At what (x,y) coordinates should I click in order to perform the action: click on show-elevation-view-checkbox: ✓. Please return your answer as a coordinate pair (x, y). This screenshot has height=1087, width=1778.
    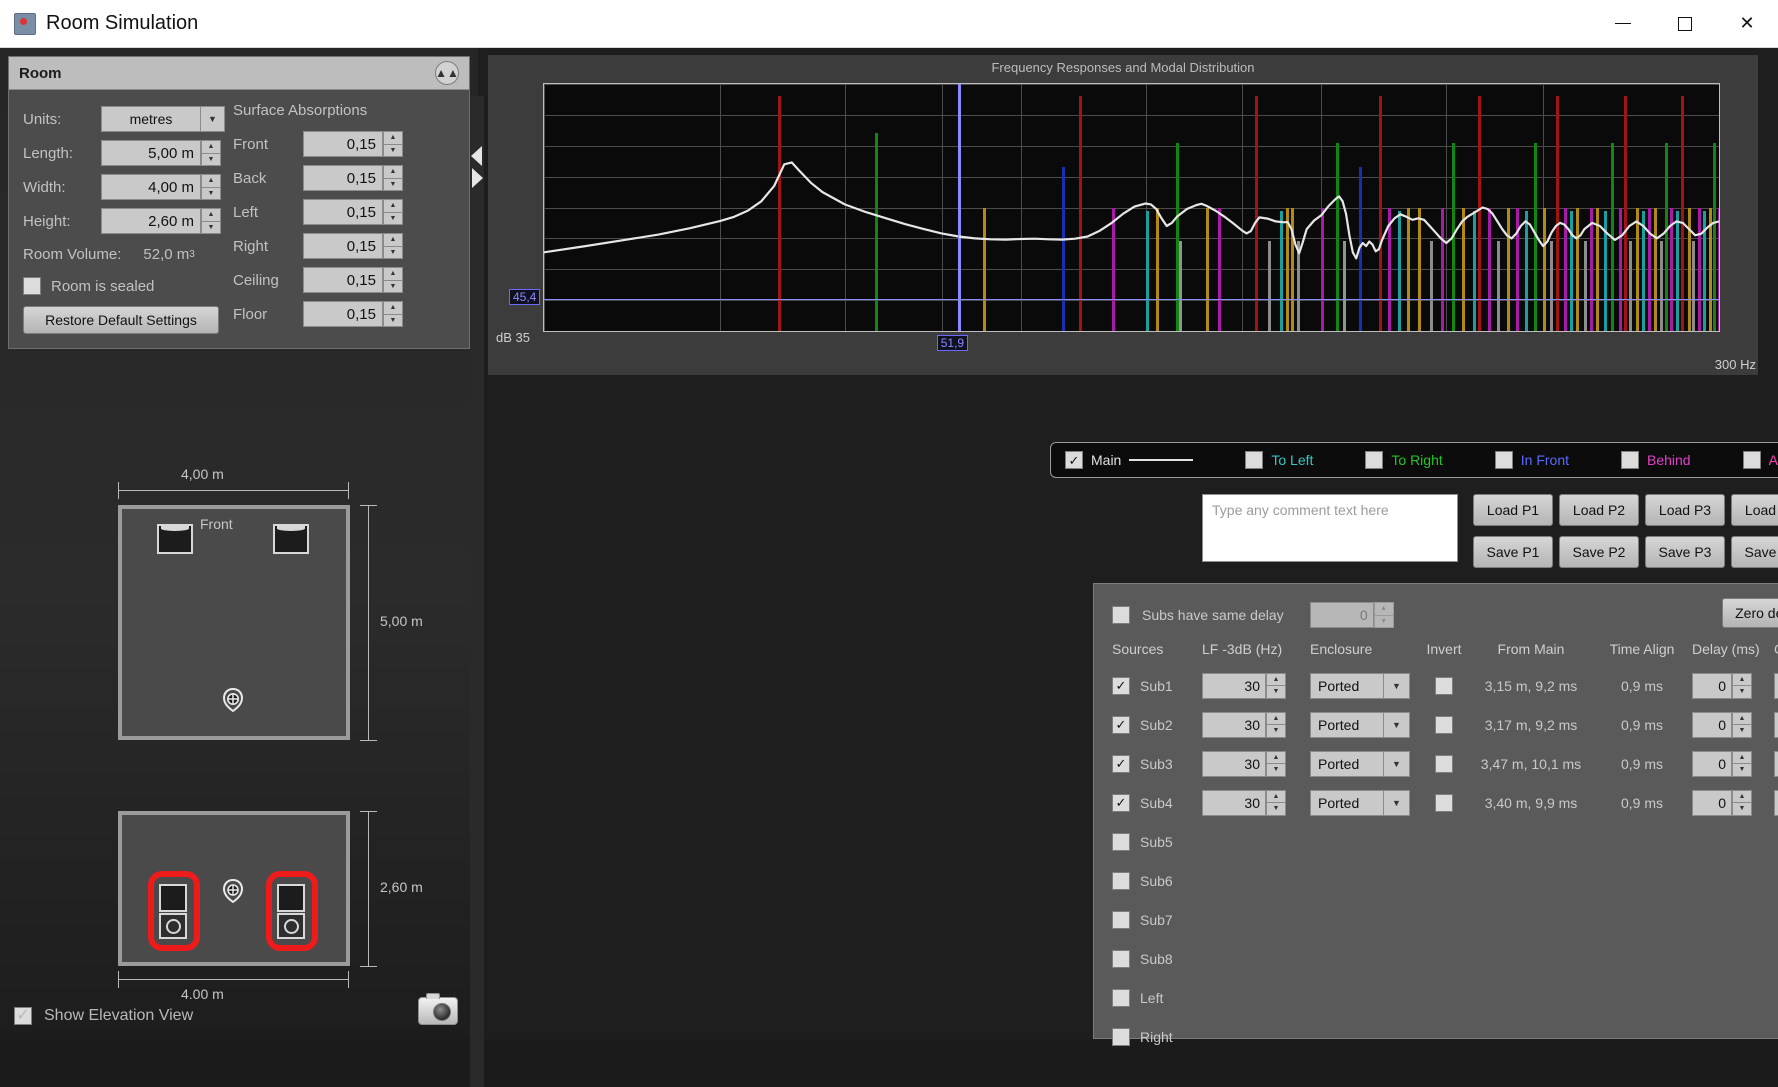
    Looking at the image, I should click on (23, 1016).